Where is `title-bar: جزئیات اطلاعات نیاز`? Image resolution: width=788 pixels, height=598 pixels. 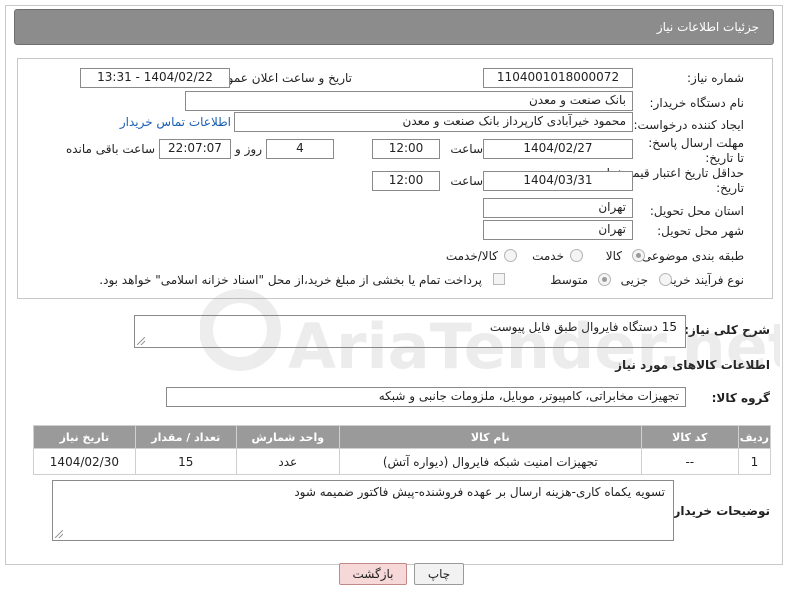
title-bar: جزئیات اطلاعات نیاز is located at coordinates (394, 27).